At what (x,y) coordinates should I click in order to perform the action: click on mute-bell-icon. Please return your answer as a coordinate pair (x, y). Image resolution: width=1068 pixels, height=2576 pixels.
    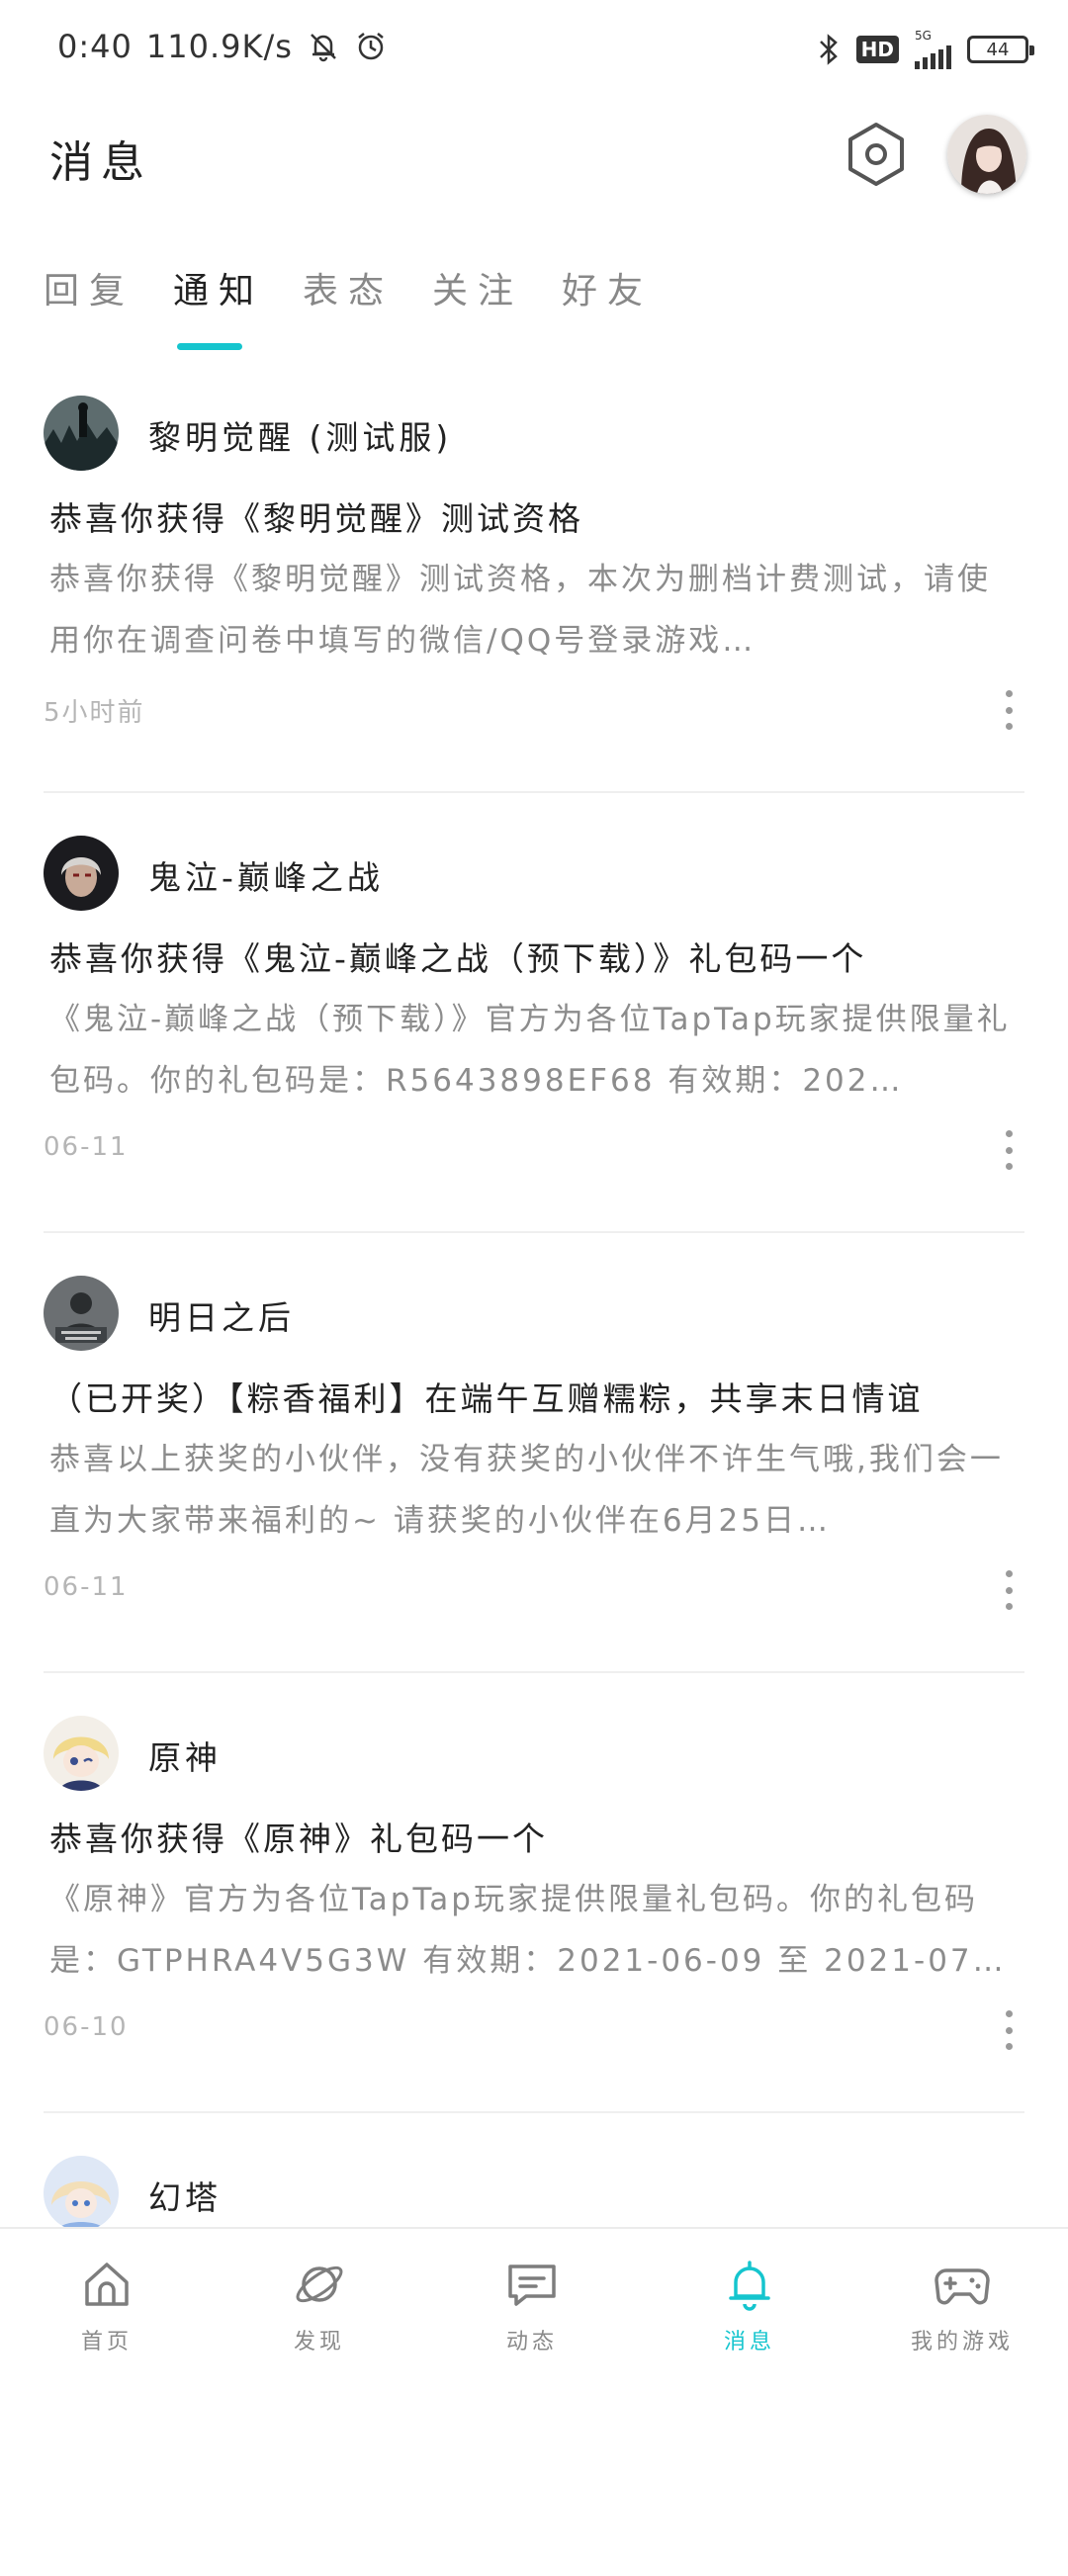
    Looking at the image, I should click on (323, 48).